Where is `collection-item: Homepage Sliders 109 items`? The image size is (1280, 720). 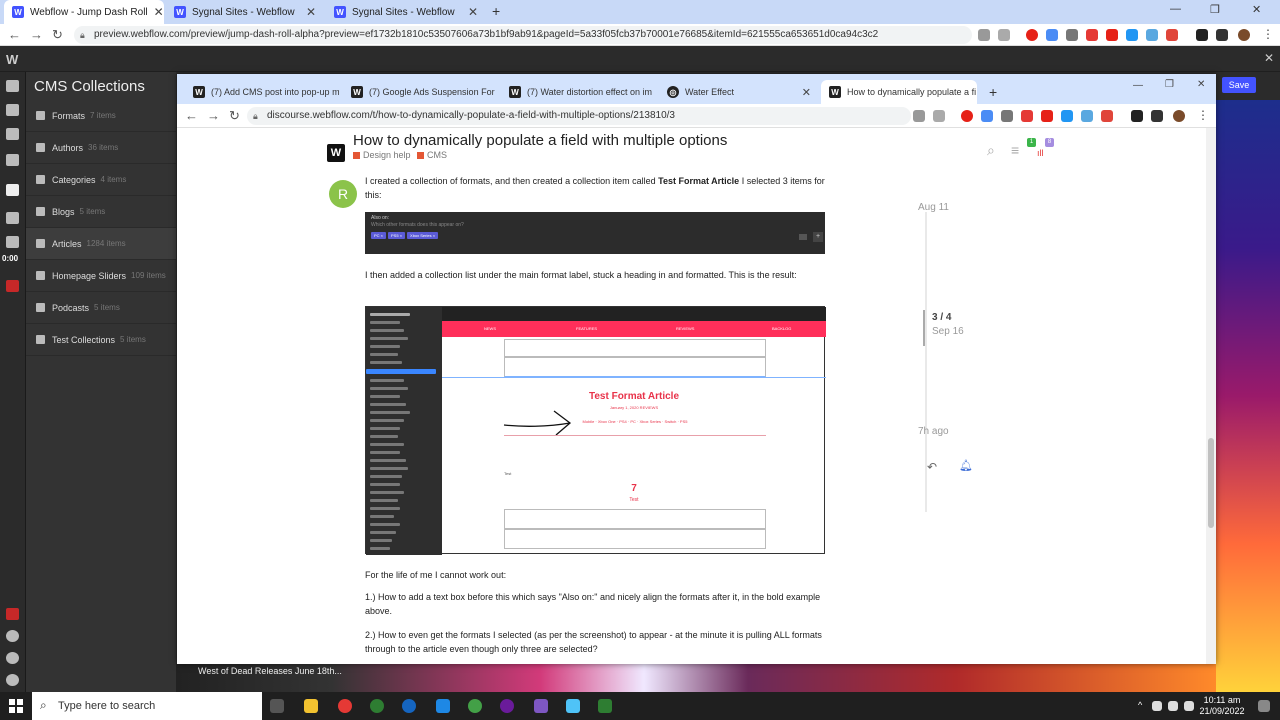
collection-item: Homepage Sliders 109 items is located at coordinates (101, 276).